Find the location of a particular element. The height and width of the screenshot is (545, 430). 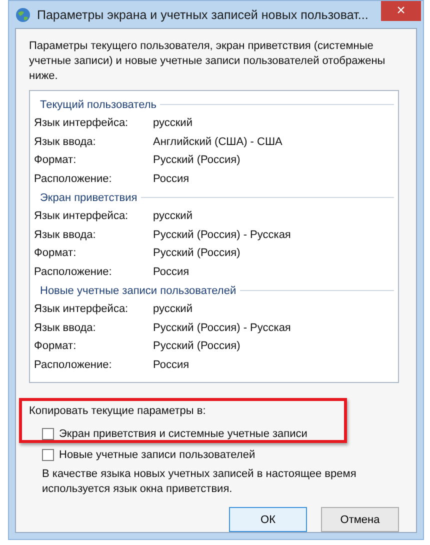

copy-label: Копировать текущие параметры в: is located at coordinates (118, 412).